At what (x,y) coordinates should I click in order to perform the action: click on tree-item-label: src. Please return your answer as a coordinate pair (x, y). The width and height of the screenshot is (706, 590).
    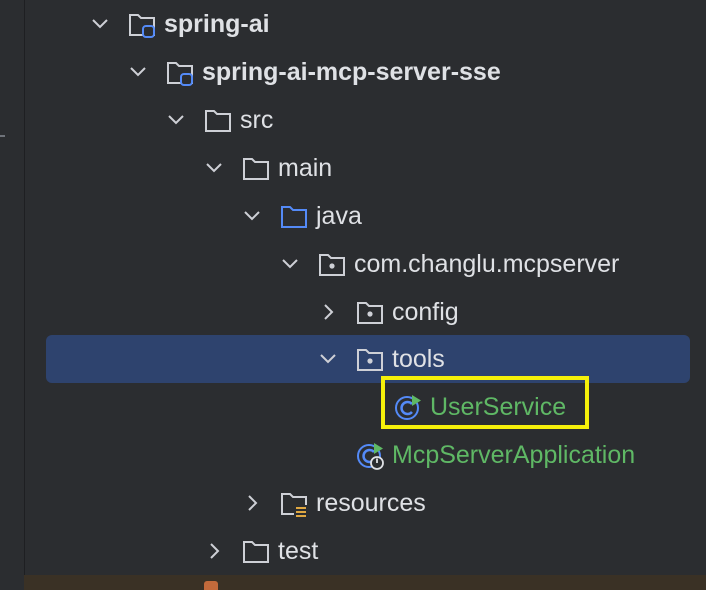
    Looking at the image, I should click on (257, 120).